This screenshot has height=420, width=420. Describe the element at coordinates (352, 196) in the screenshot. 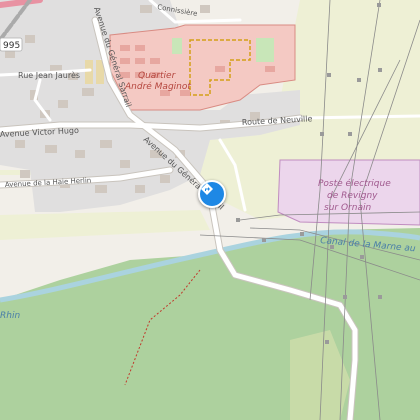

I see `place-label-revigny: de Revigny` at that location.